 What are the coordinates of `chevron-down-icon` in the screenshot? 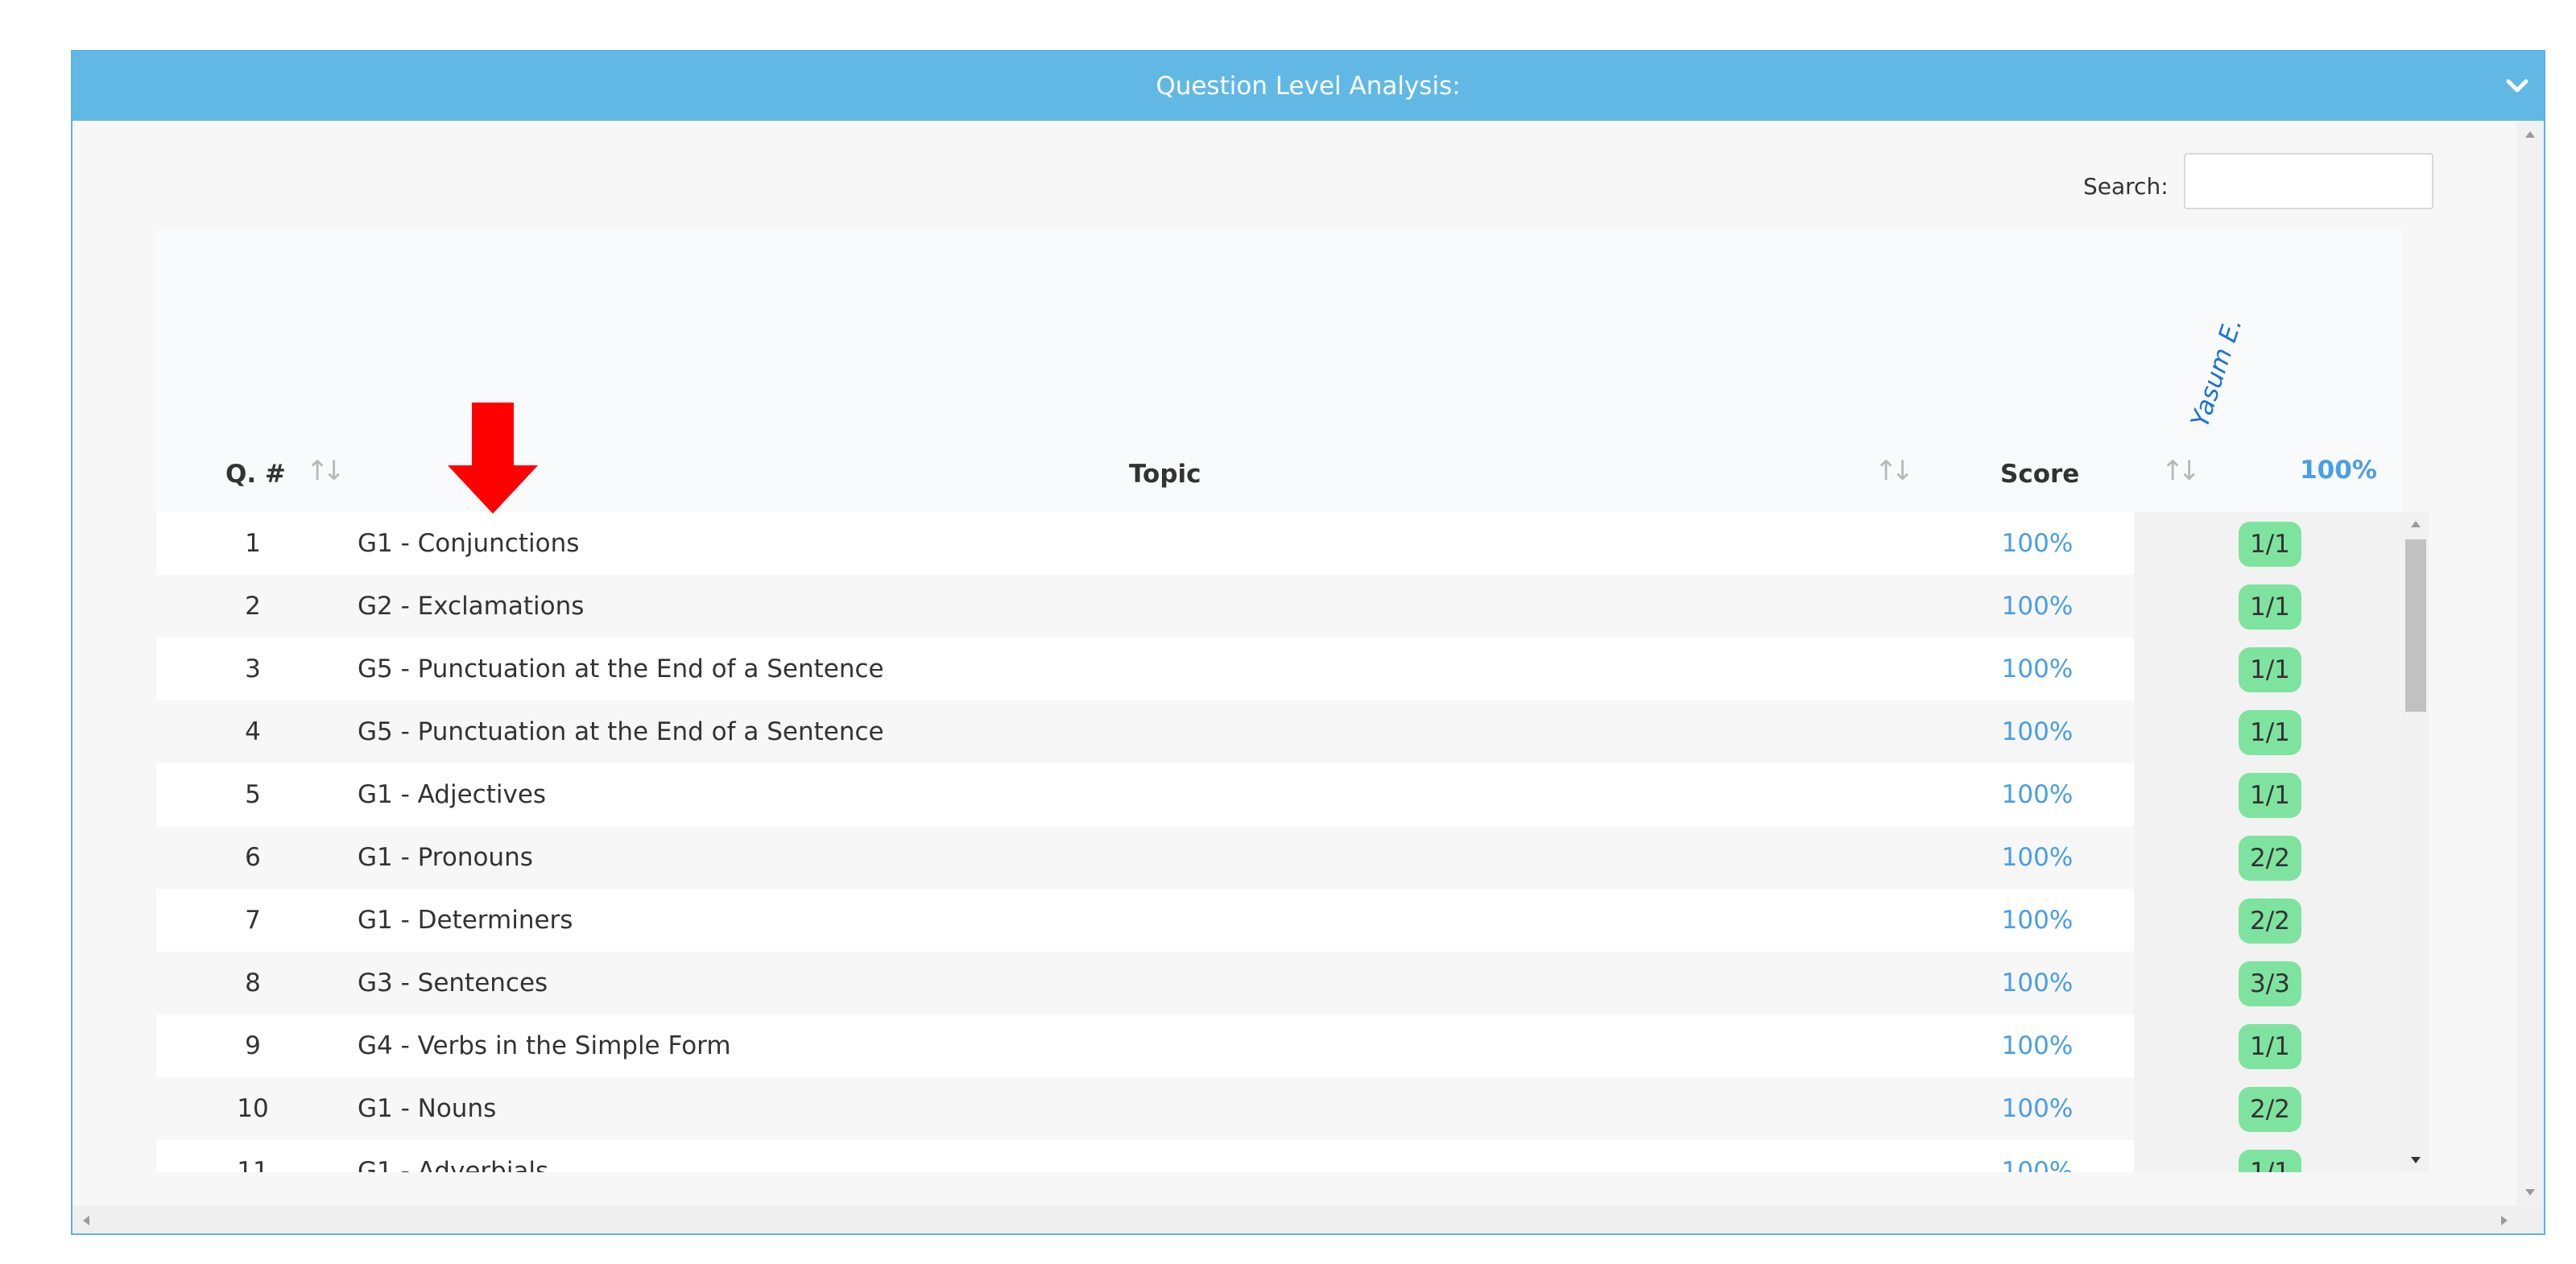 It's located at (2517, 86).